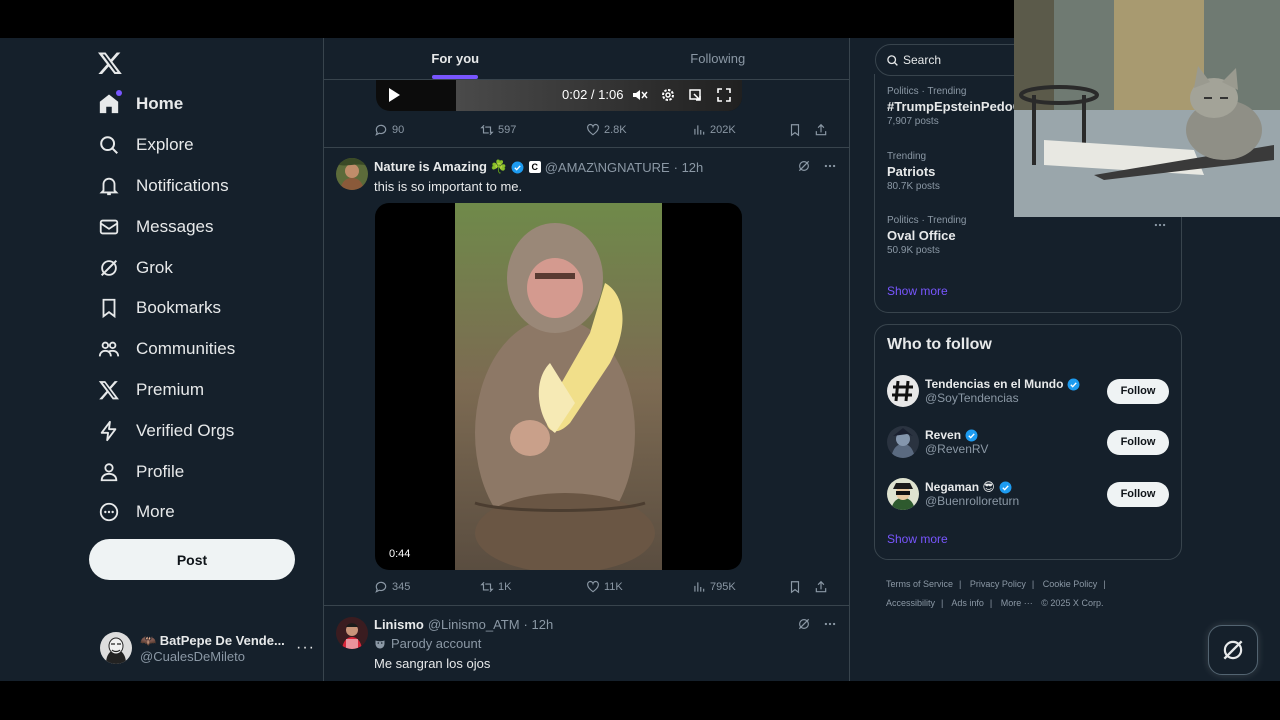  What do you see at coordinates (917, 539) in the screenshot?
I see `who-to-follow-show-more: Show more` at bounding box center [917, 539].